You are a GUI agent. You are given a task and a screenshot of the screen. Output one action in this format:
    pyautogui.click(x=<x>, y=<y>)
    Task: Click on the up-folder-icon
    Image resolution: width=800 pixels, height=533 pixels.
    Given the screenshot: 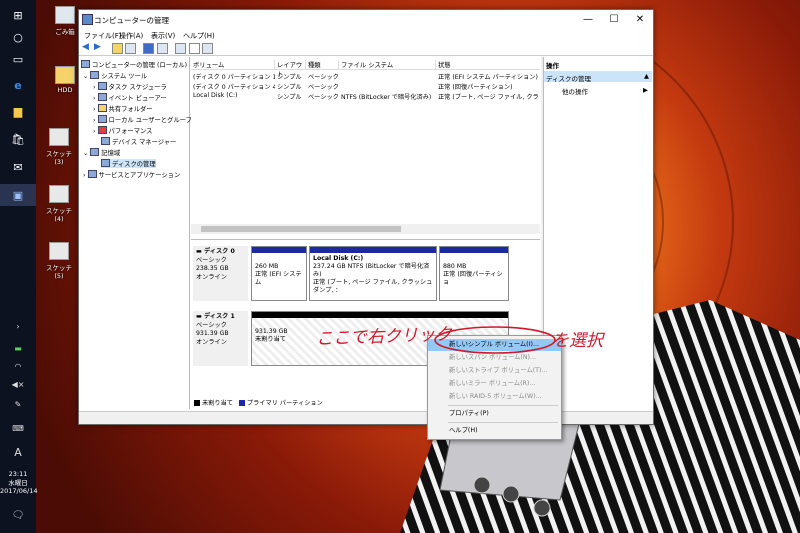 What is the action you would take?
    pyautogui.click(x=117, y=48)
    